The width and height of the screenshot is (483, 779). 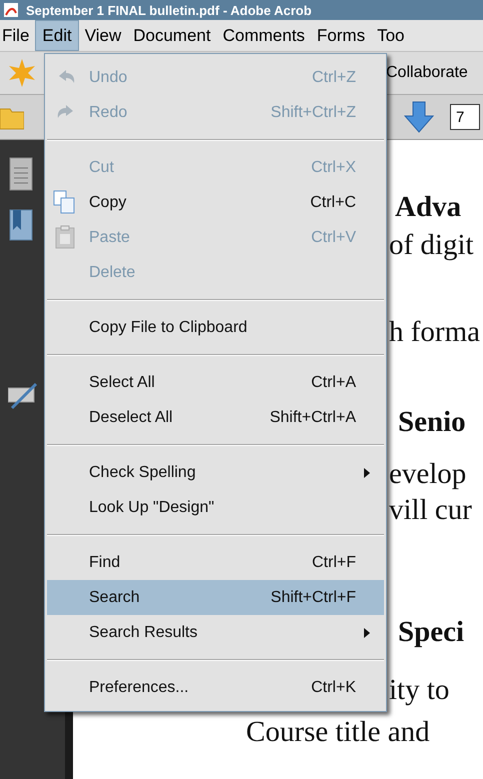 I want to click on menu-item: Select All Ctrl+A, so click(x=215, y=382).